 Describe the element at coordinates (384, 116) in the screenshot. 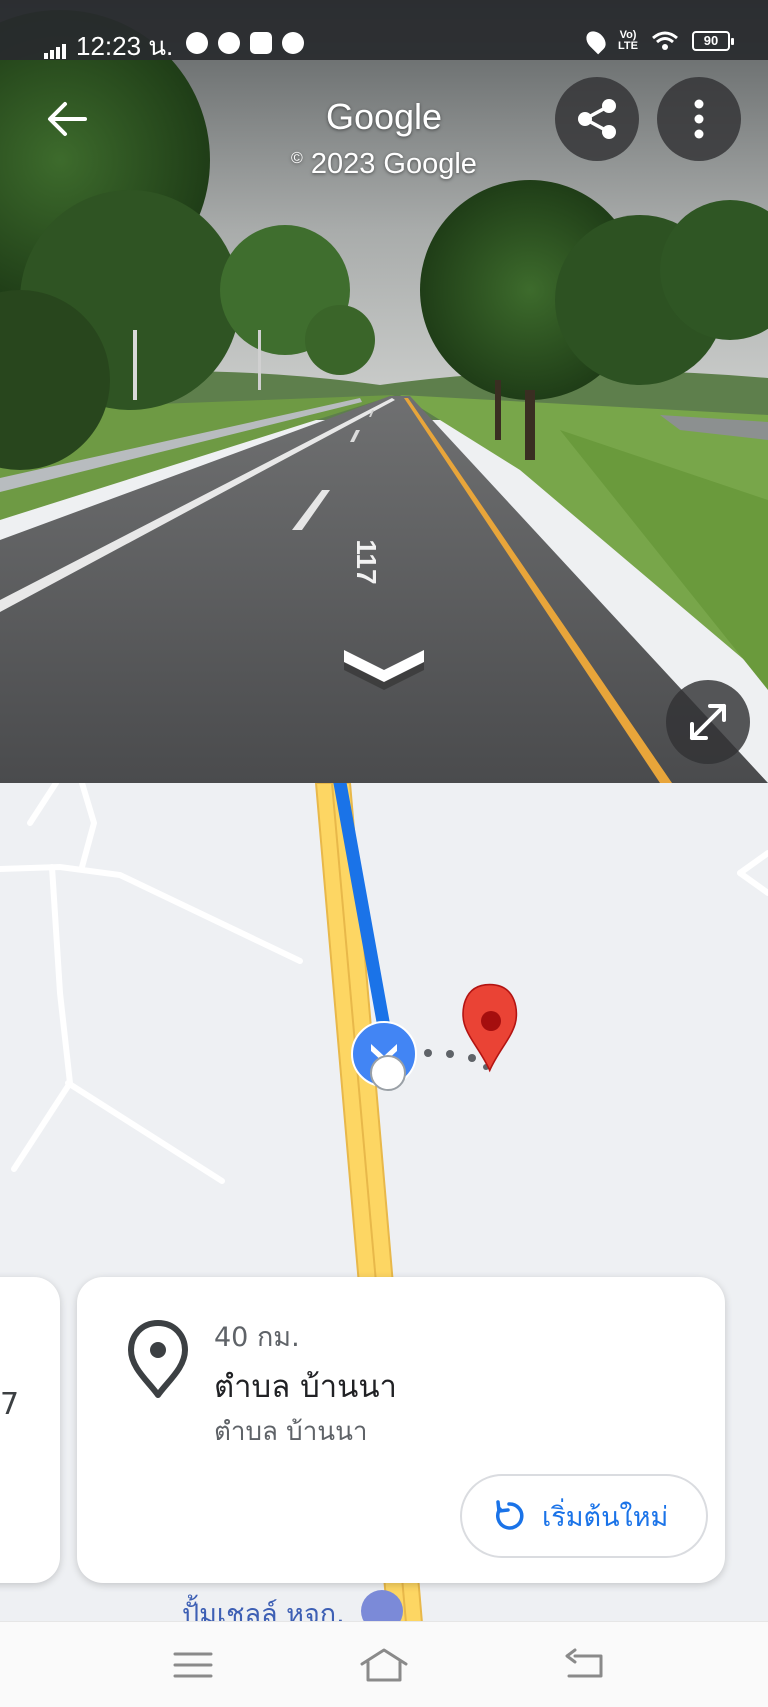

I see `header-title: Google` at that location.